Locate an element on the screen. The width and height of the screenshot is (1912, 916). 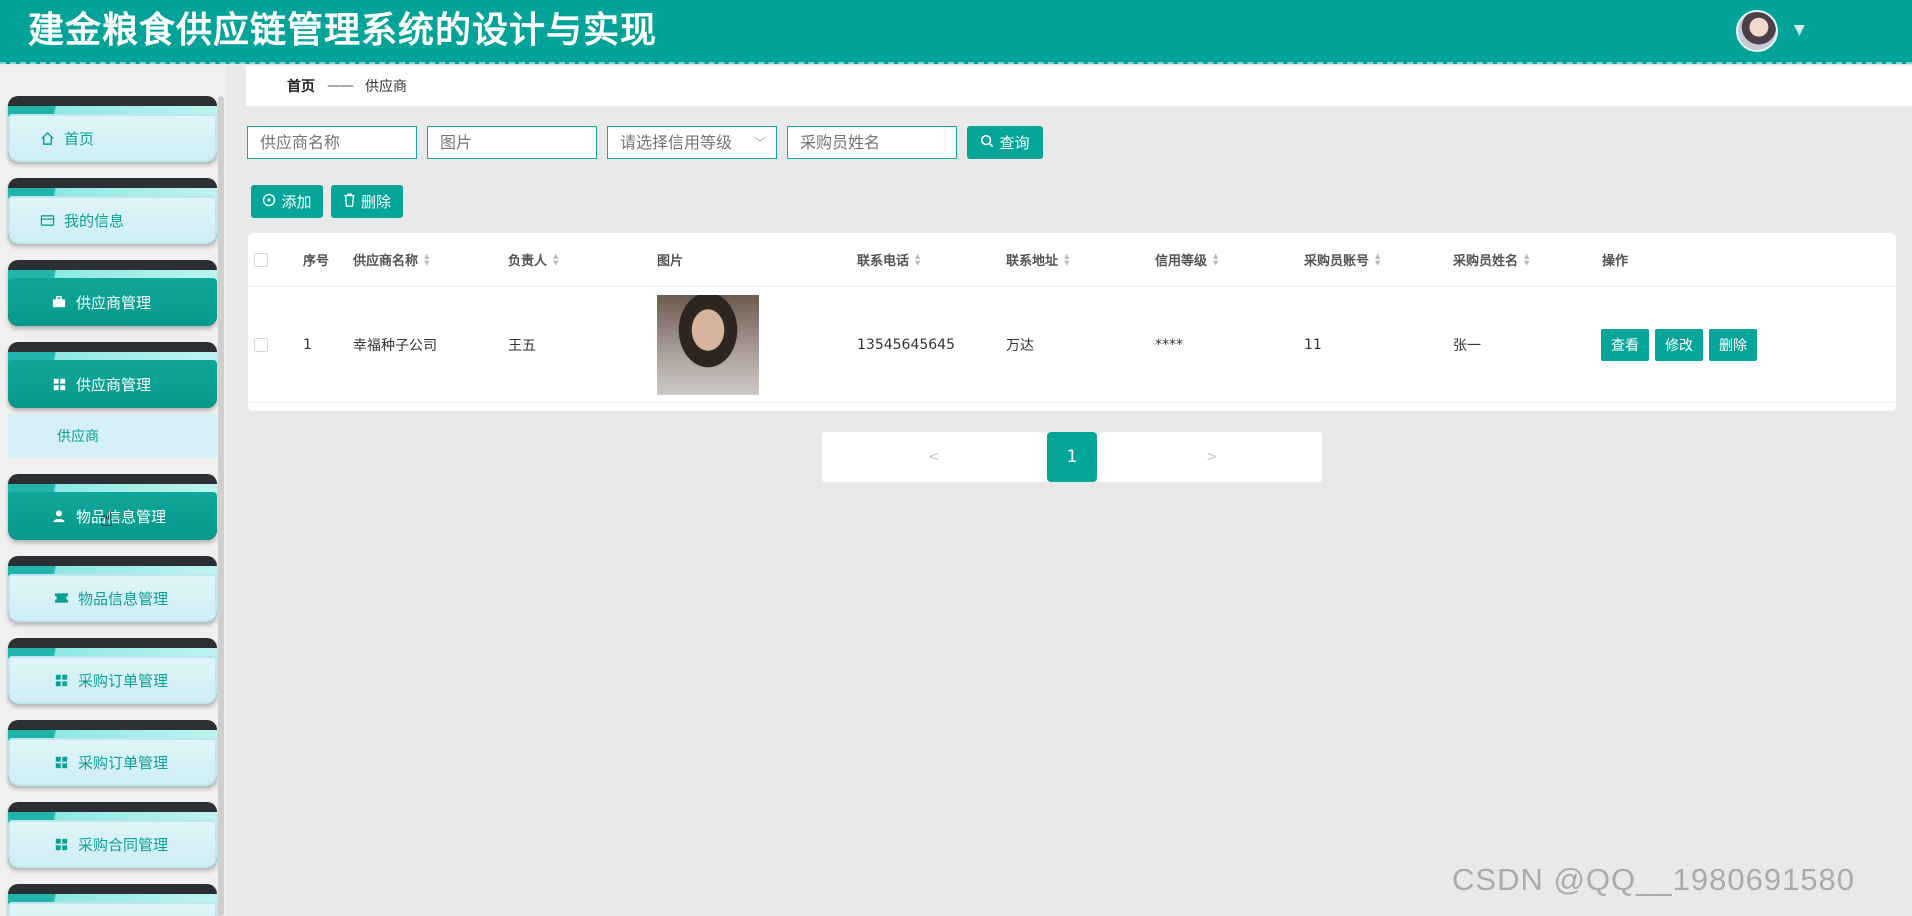
add-button-label: 添加 is located at coordinates (296, 202).